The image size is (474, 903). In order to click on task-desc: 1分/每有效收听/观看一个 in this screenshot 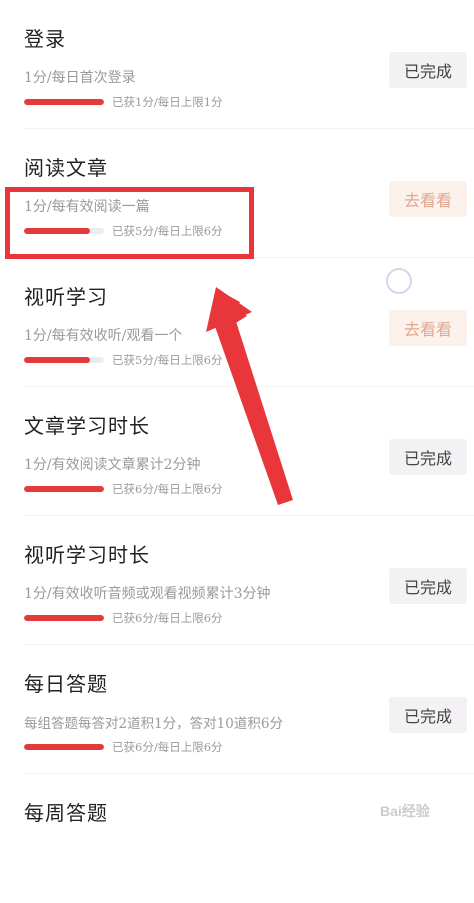, I will do `click(103, 336)`.